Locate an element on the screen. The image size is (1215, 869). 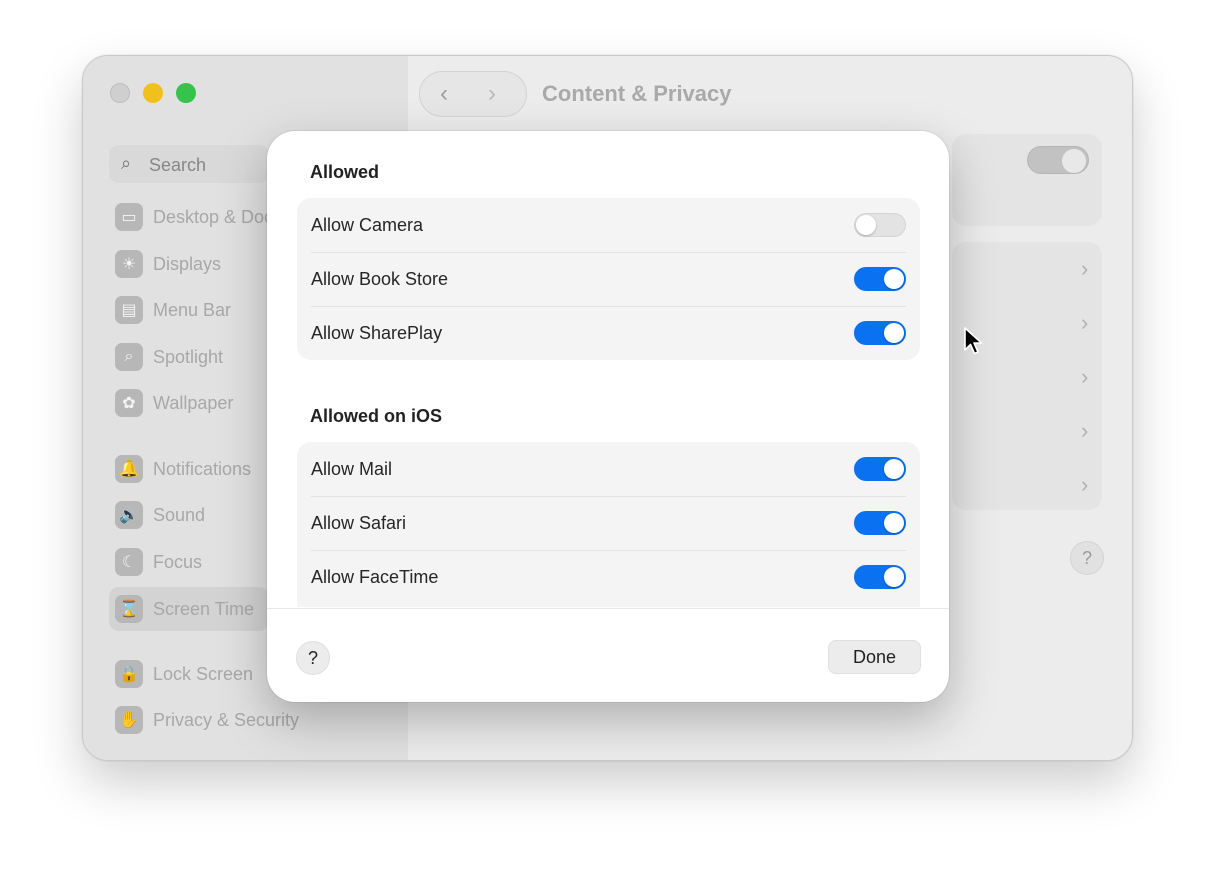
search-icon: ⌕ is located at coordinates (126, 163).